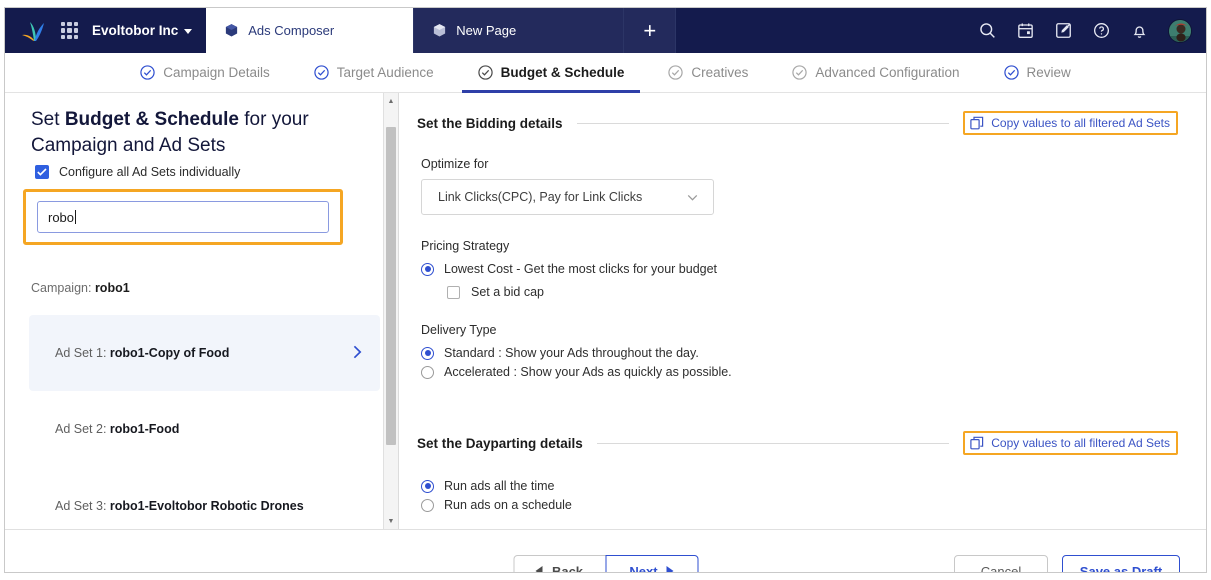 This screenshot has width=1211, height=580. What do you see at coordinates (455, 164) in the screenshot?
I see `optimize-for-label: Optimize for` at bounding box center [455, 164].